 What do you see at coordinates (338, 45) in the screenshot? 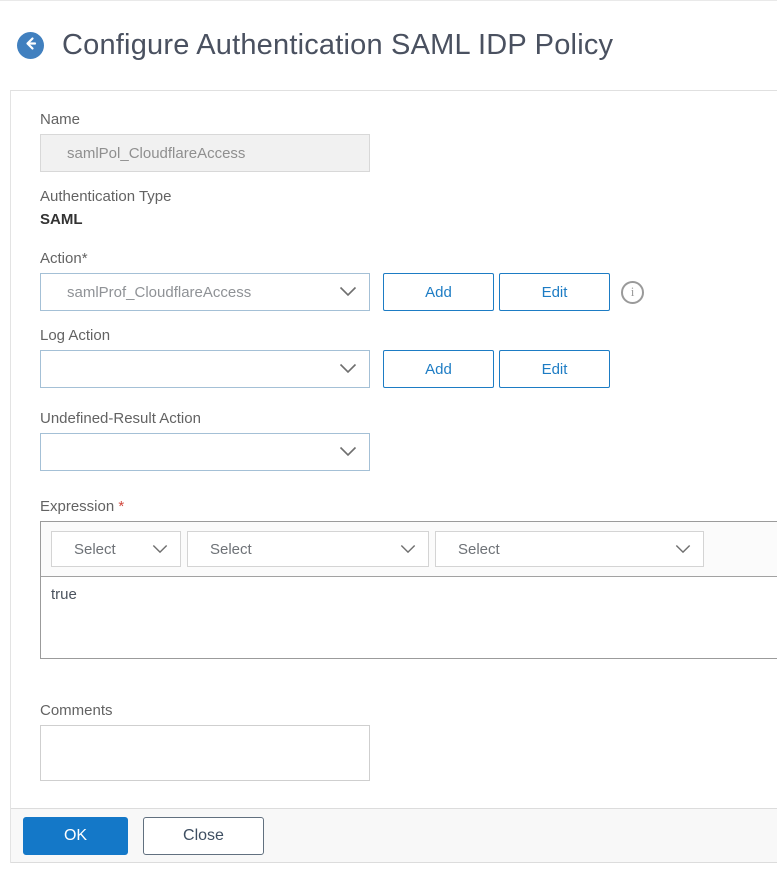
I see `page-title: Configure Authentication SAML IDP Policy` at bounding box center [338, 45].